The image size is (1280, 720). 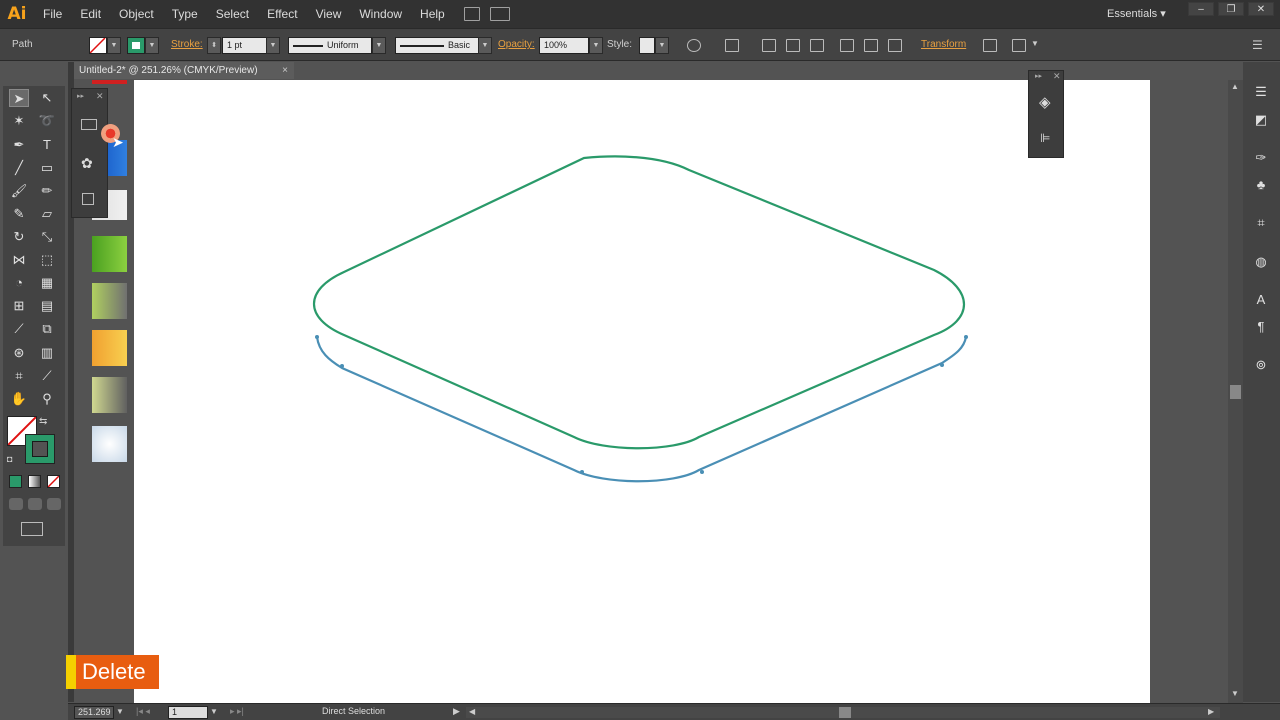 I want to click on character-icon: A, so click(x=1261, y=300).